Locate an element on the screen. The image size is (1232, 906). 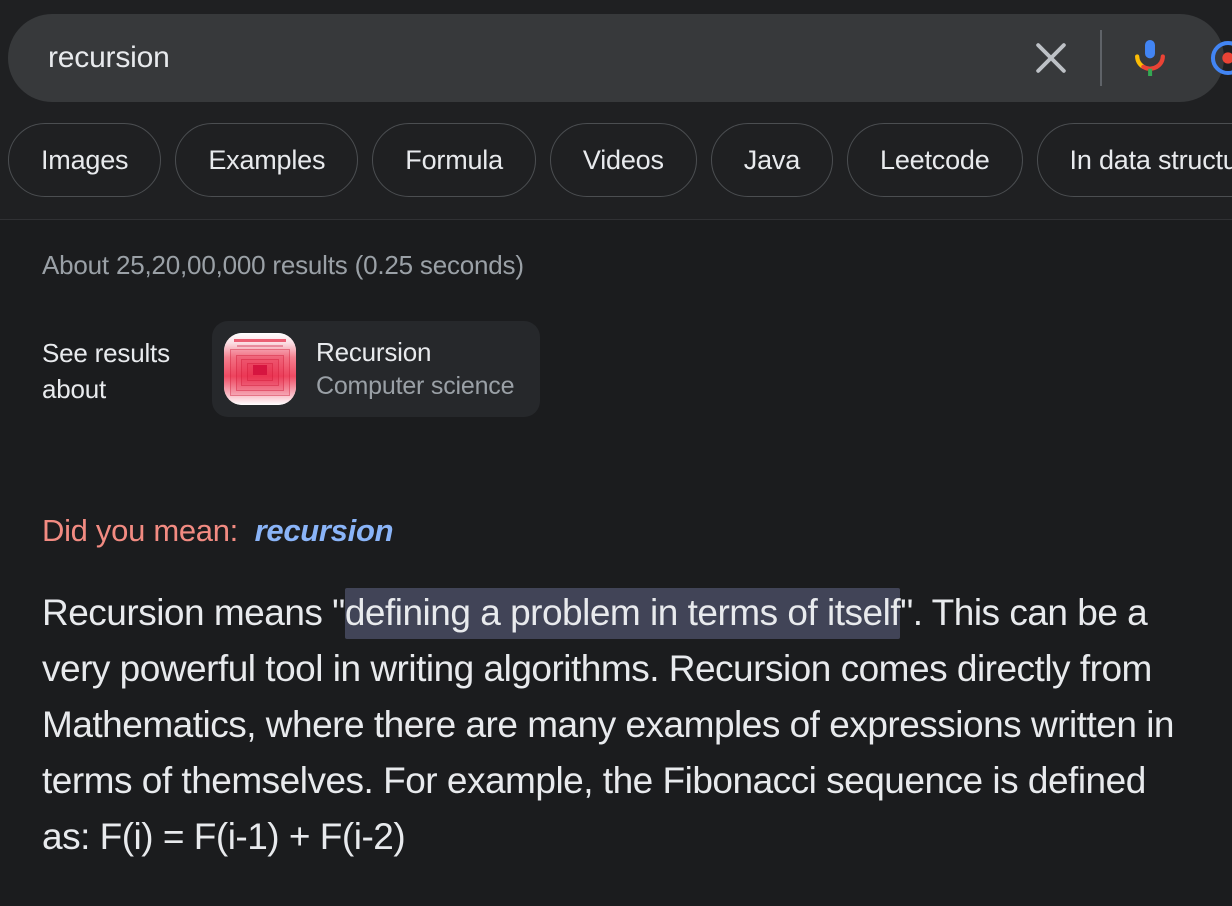
chip-videos: Videos is located at coordinates (623, 160).